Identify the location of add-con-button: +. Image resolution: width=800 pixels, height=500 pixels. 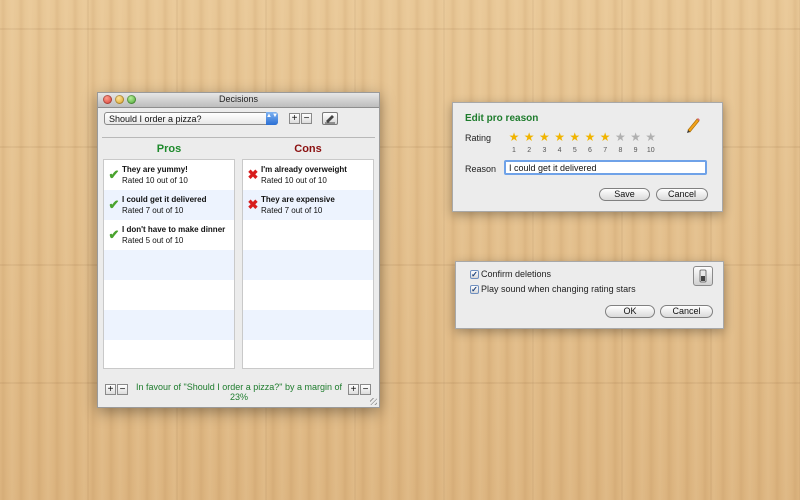
(353, 389).